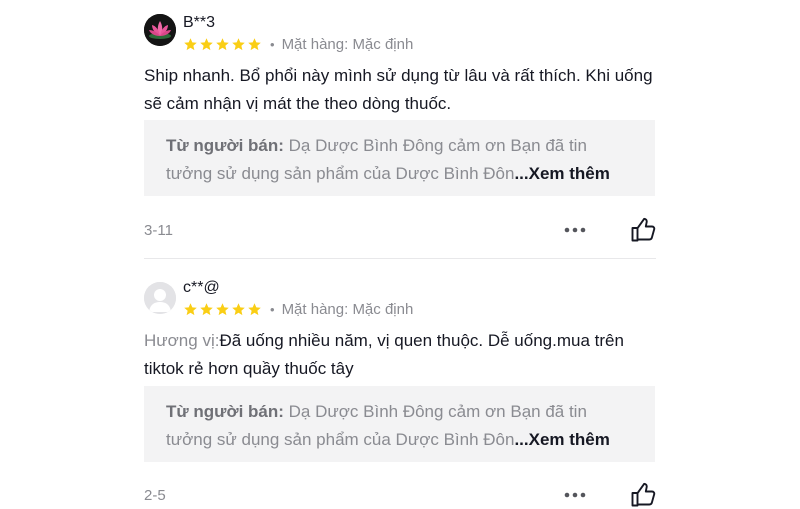 This screenshot has height=509, width=800. What do you see at coordinates (158, 230) in the screenshot?
I see `review-date: 3-11` at bounding box center [158, 230].